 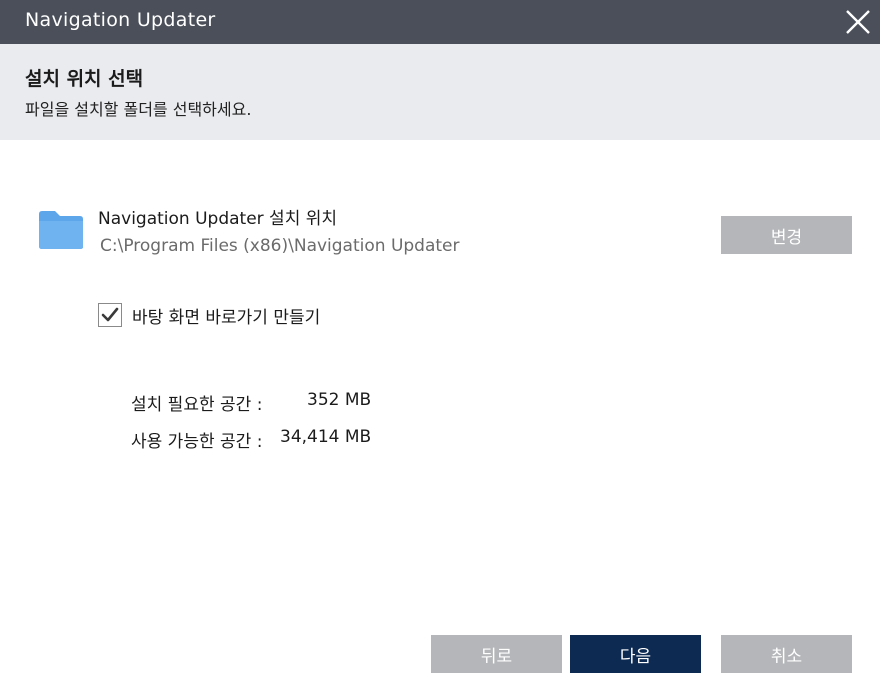 I want to click on available-space-value: 34,414 MB, so click(x=326, y=437).